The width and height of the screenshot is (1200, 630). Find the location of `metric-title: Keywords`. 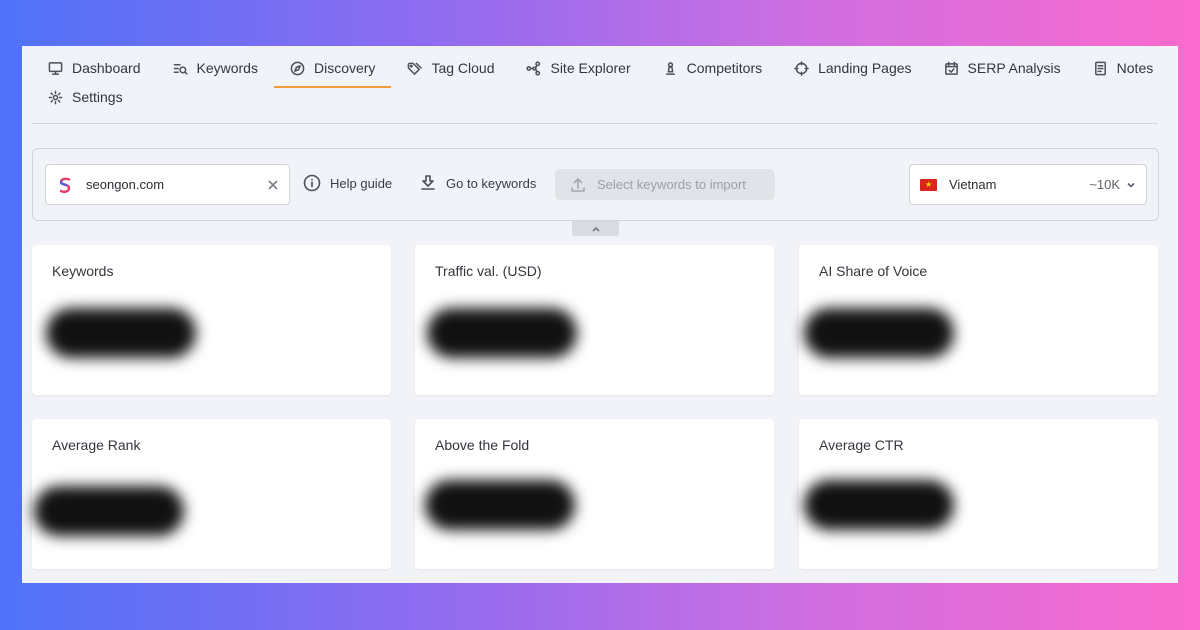

metric-title: Keywords is located at coordinates (83, 271).